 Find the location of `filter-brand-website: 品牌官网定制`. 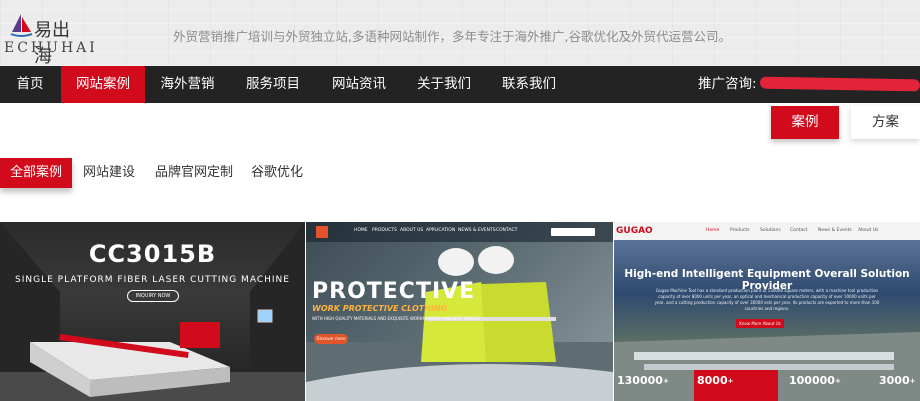

filter-brand-website: 品牌官网定制 is located at coordinates (194, 173).